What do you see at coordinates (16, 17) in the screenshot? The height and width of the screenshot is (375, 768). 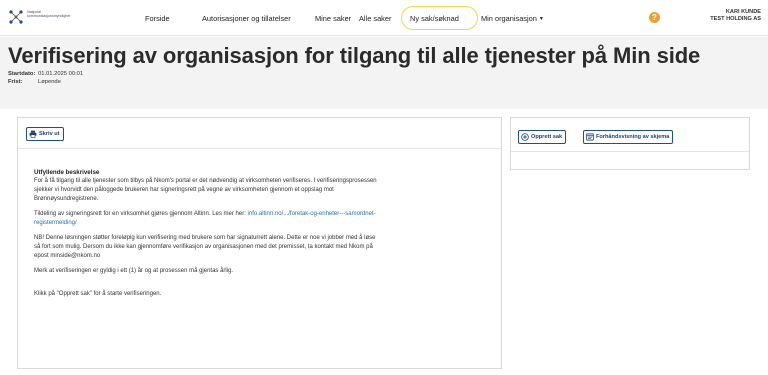 I see `nkom-logo-icon` at bounding box center [16, 17].